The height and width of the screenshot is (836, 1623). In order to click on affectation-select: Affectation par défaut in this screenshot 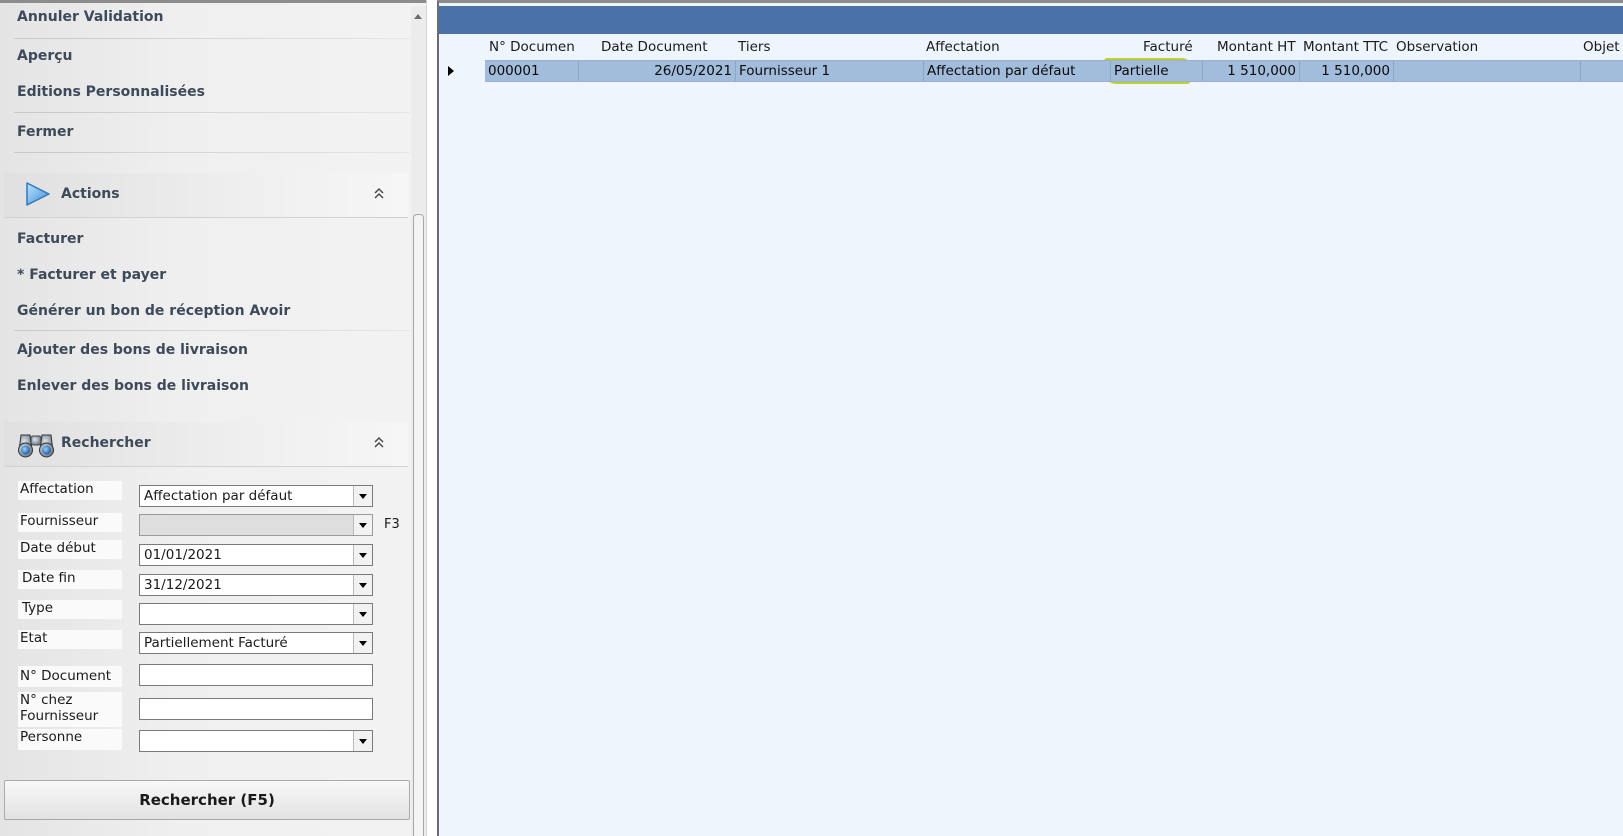, I will do `click(256, 496)`.